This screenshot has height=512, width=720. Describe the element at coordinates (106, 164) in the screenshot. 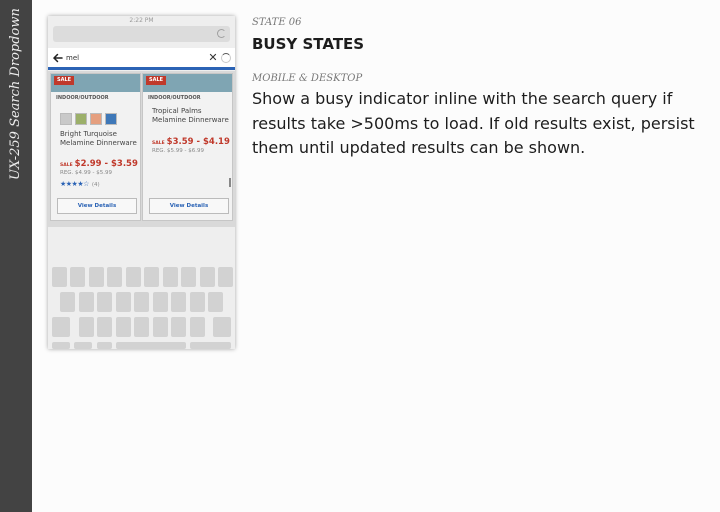

I see `price-value: $2.99 - $3.59` at that location.